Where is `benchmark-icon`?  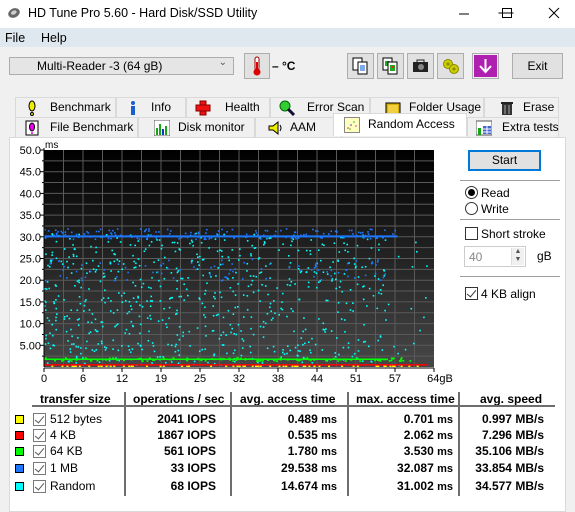
benchmark-icon is located at coordinates (32, 108).